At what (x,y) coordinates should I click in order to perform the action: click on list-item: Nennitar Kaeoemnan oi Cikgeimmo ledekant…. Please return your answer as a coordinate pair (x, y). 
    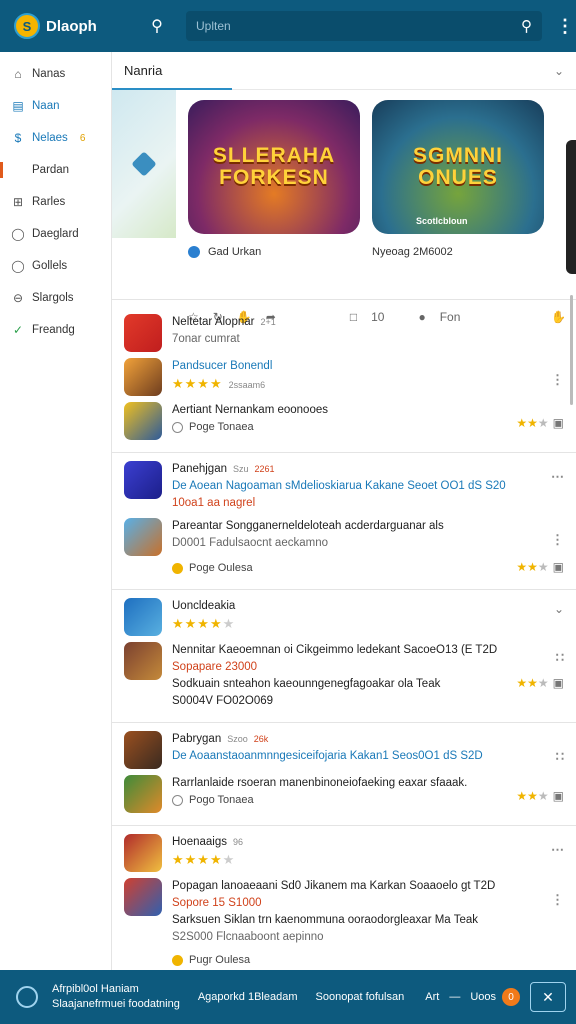
    Looking at the image, I should click on (344, 676).